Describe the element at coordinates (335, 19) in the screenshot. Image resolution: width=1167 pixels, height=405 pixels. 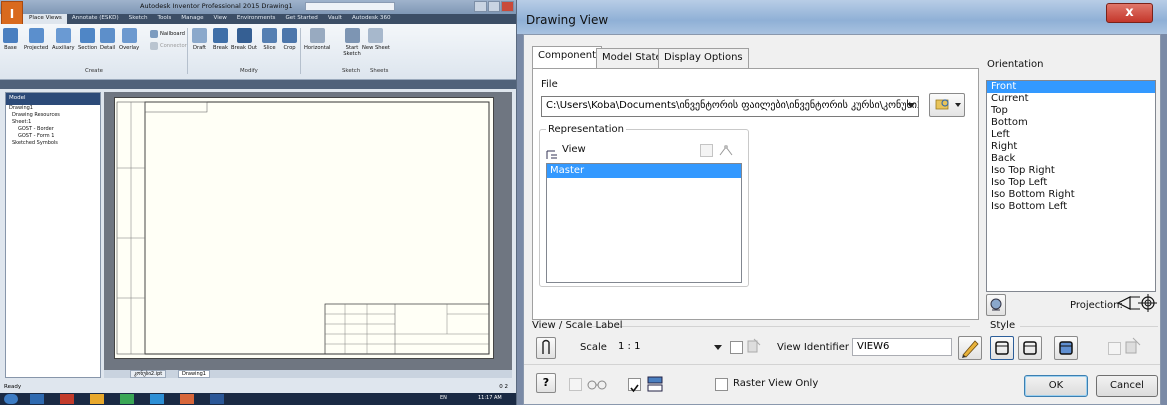
I see `tab-vault: Vault` at that location.